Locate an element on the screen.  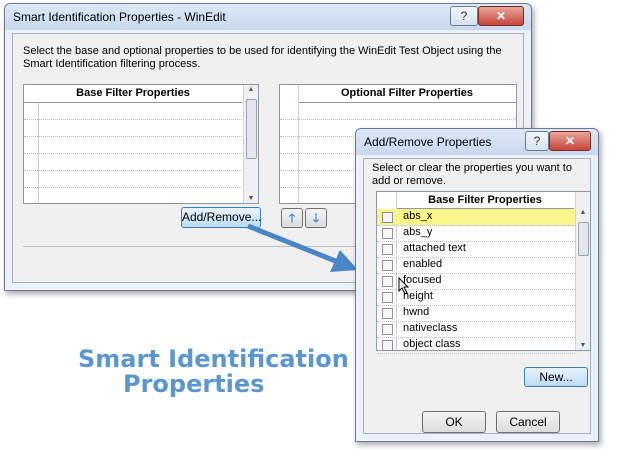
properties-list-scrollbar: ▲ ▼ is located at coordinates (582, 271).